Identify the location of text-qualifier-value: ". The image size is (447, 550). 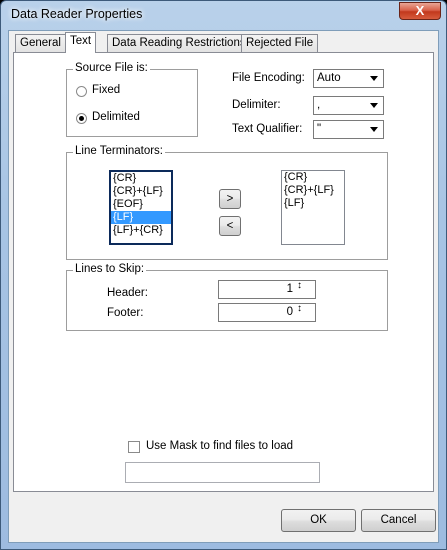
(319, 129).